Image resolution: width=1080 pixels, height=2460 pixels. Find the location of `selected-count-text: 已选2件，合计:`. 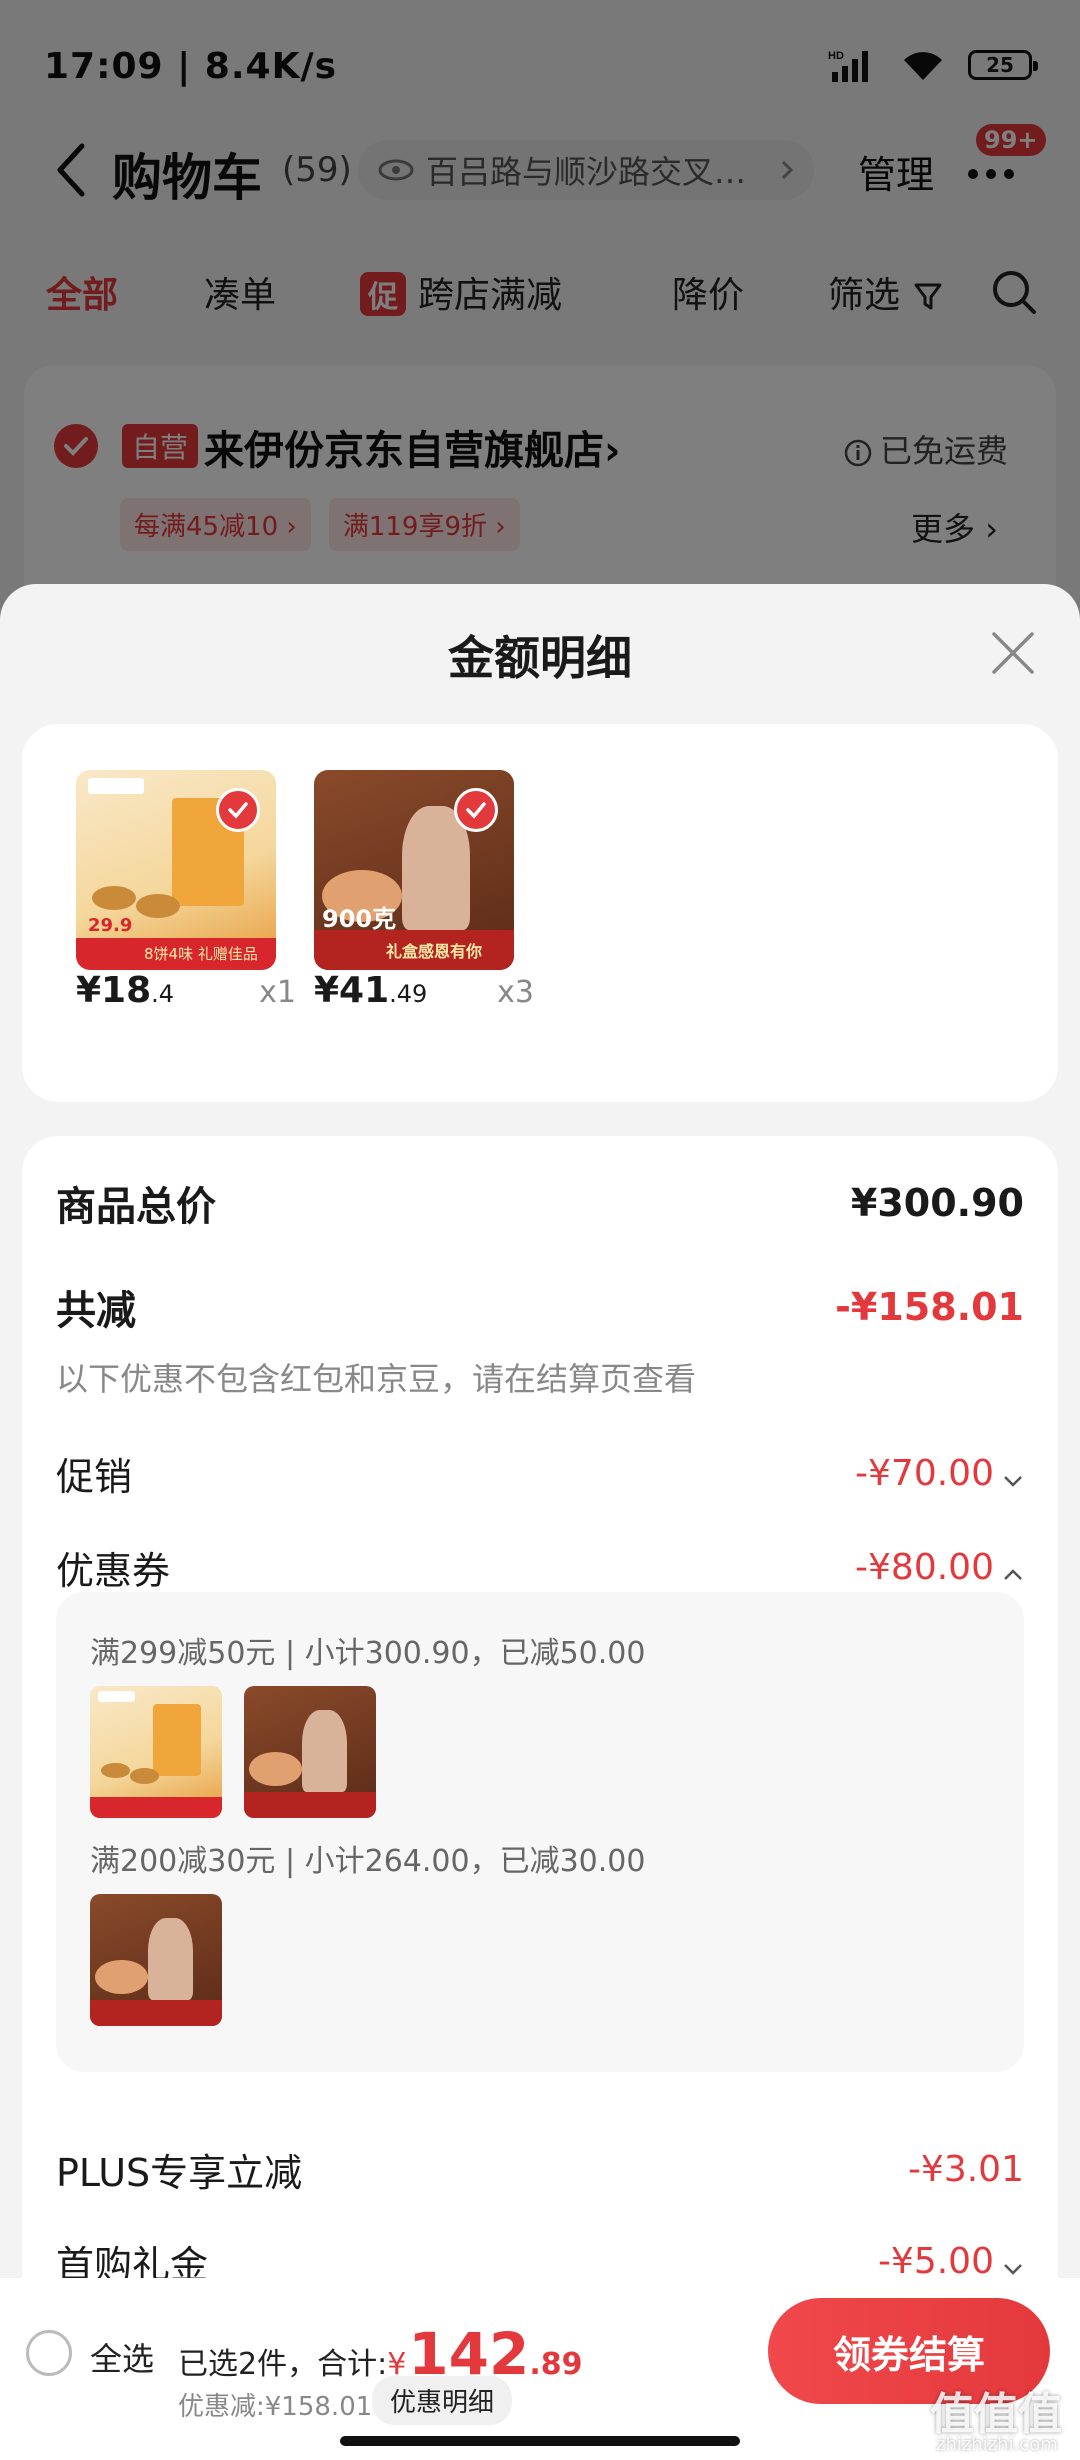

selected-count-text: 已选2件，合计: is located at coordinates (283, 2364).